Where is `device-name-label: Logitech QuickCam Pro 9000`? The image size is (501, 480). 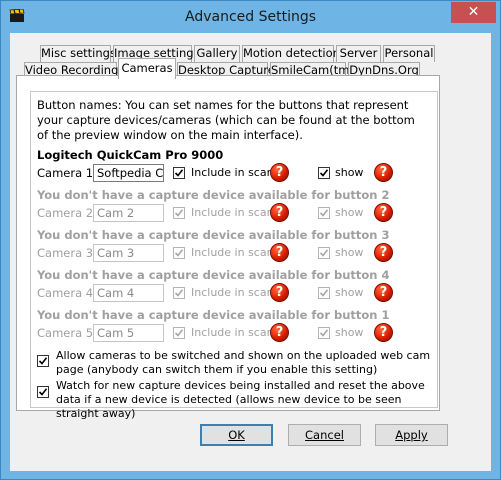
device-name-label: Logitech QuickCam Pro 9000 is located at coordinates (130, 155).